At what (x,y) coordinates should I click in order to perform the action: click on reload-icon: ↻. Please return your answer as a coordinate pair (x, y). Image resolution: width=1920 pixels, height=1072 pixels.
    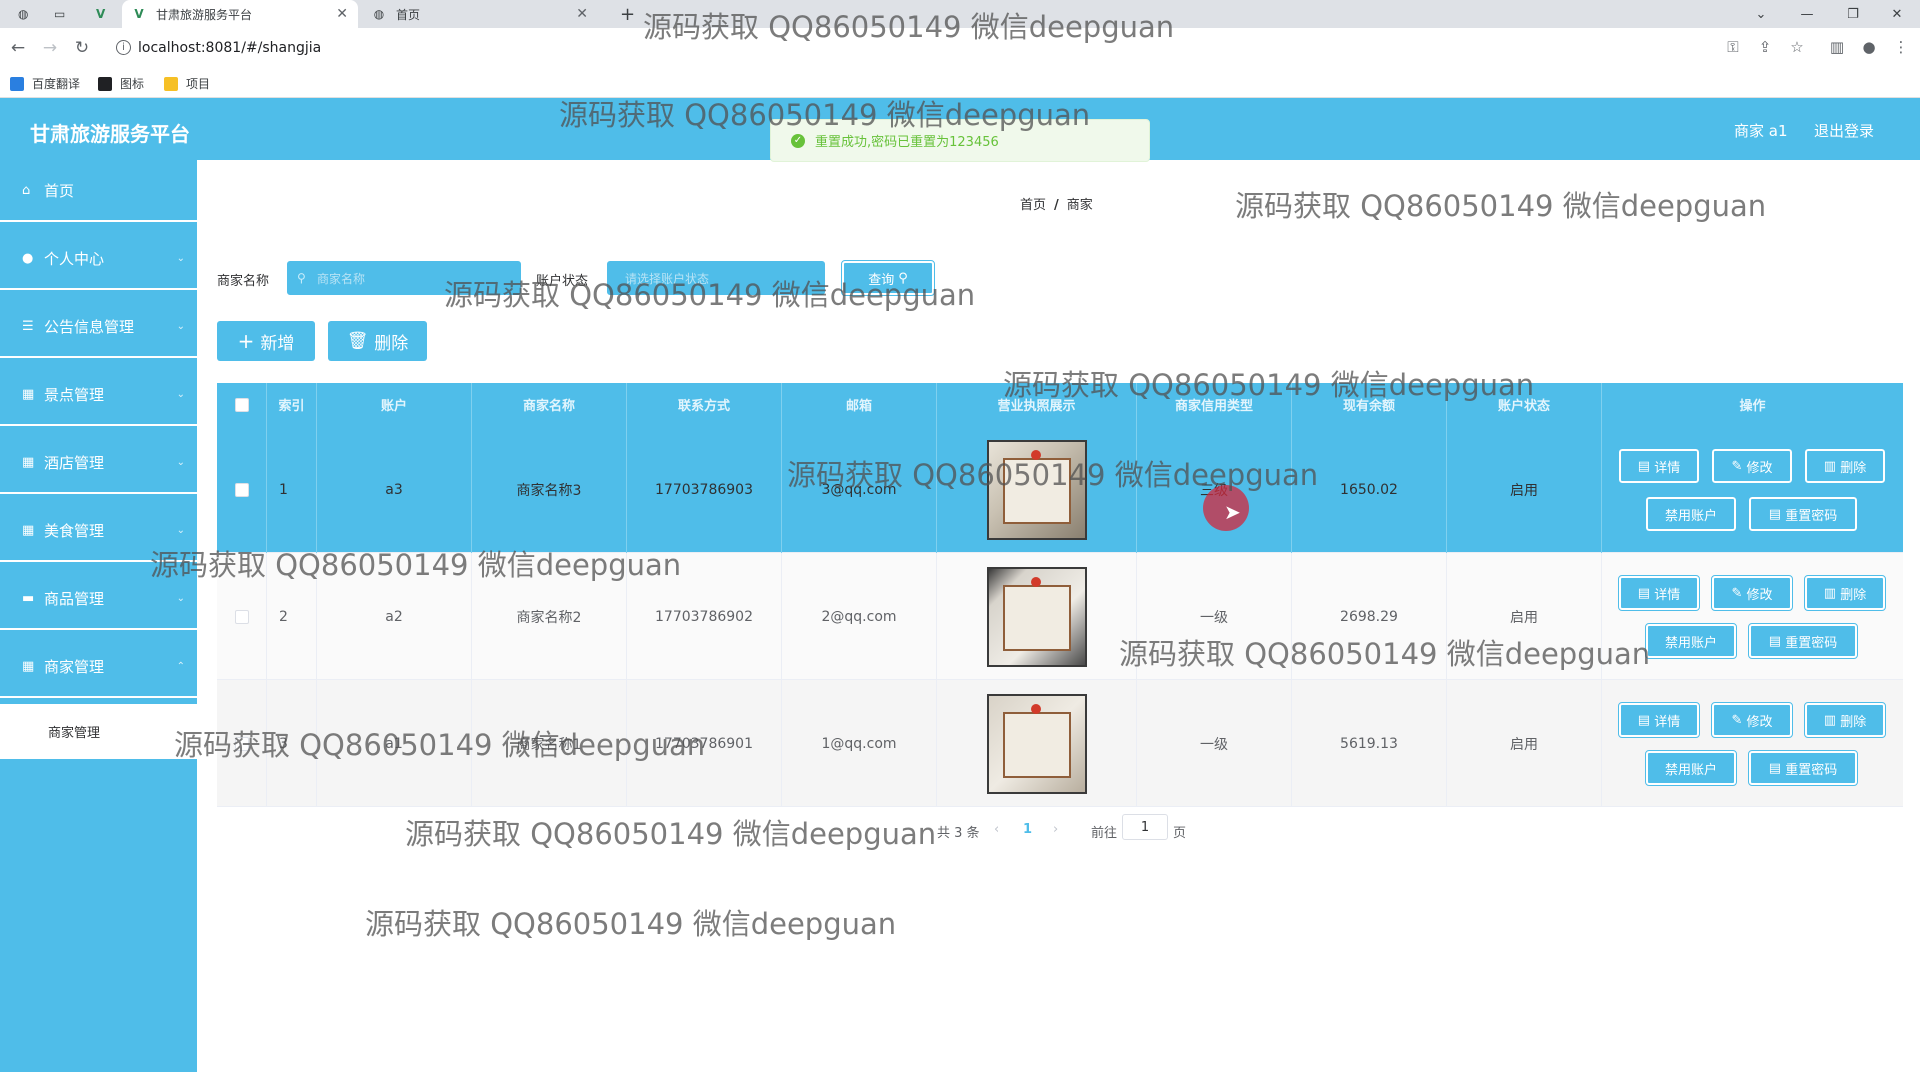
    Looking at the image, I should click on (82, 48).